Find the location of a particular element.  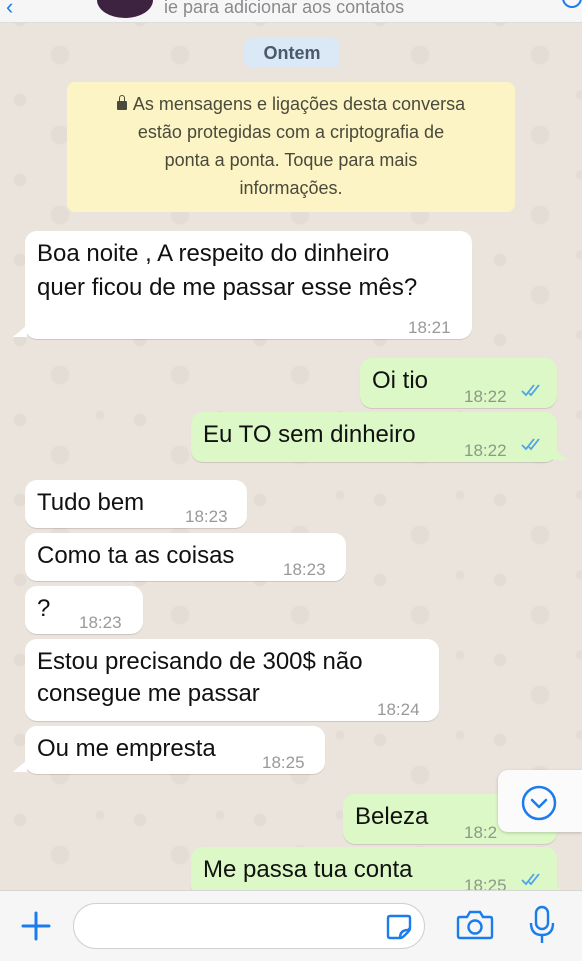

chevron-down-icon is located at coordinates (539, 803).